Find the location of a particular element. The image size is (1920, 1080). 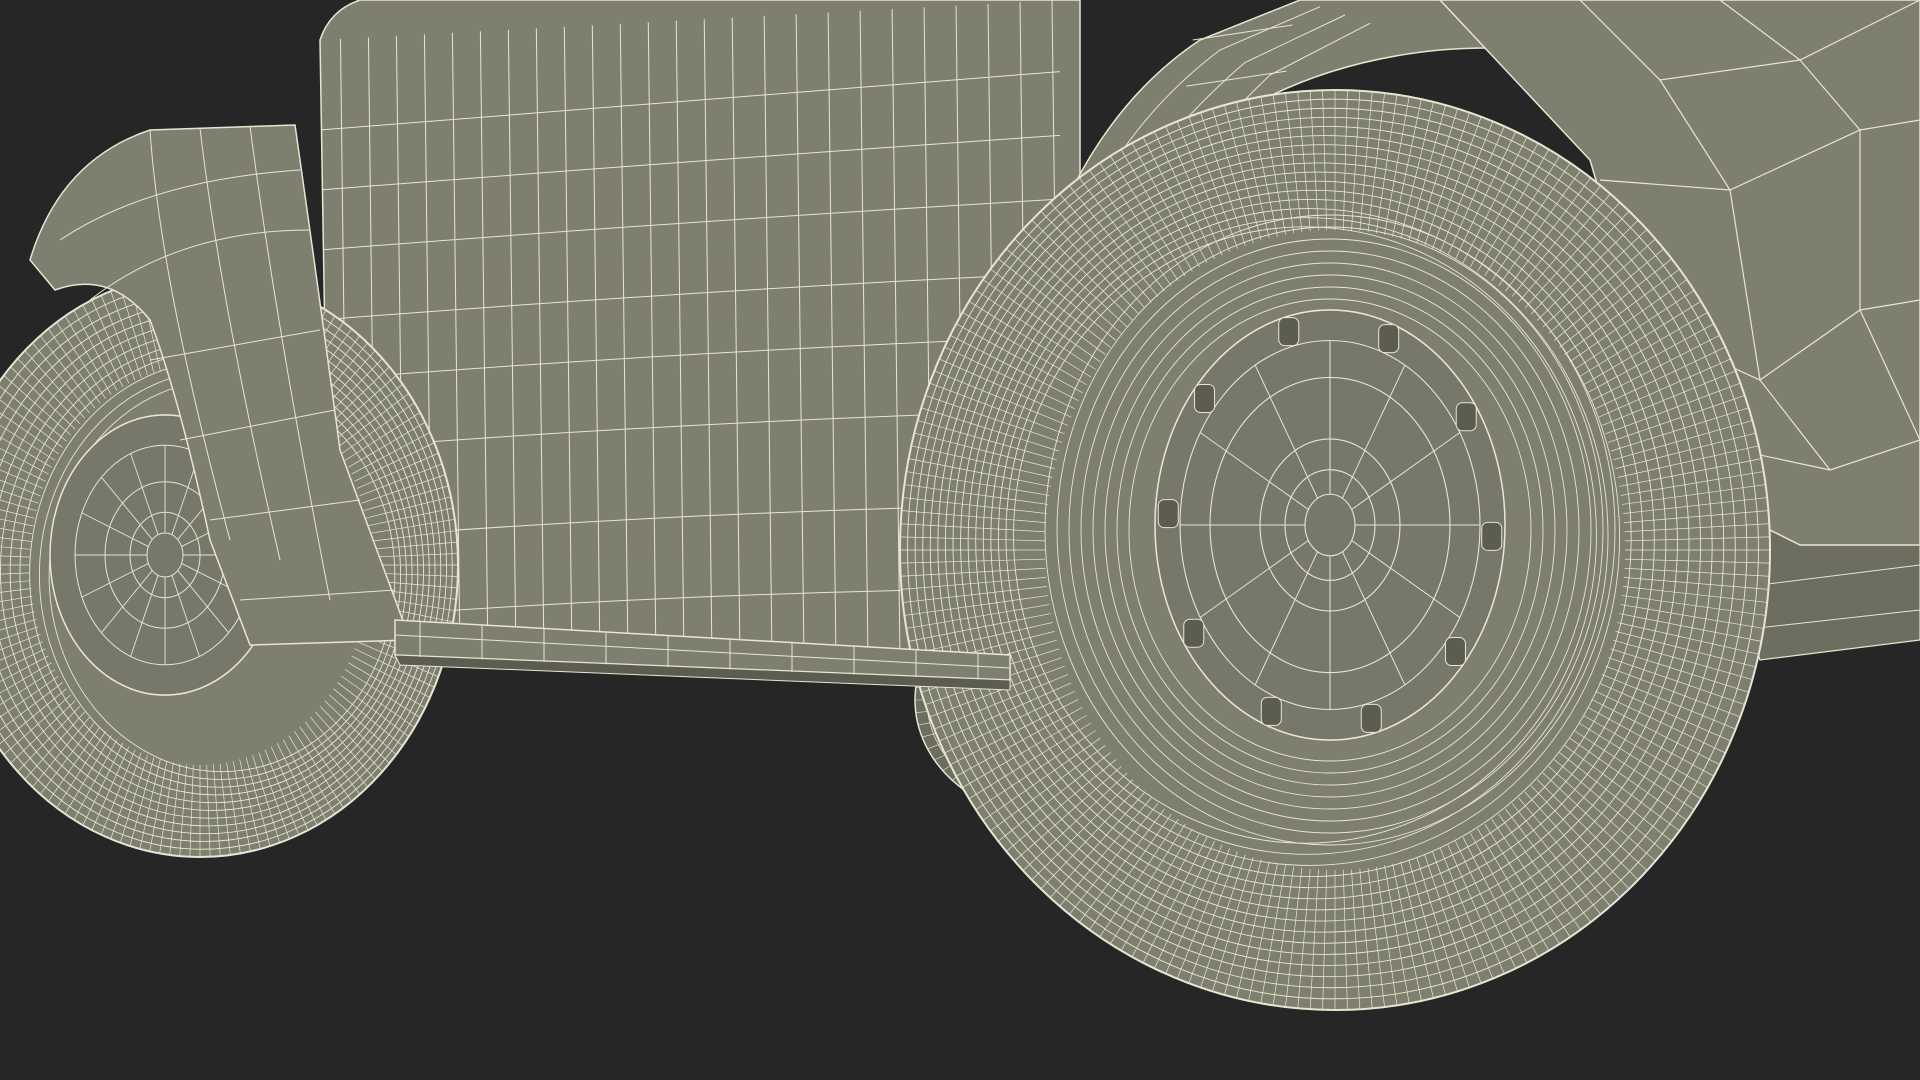

front-hubcap is located at coordinates (1330, 525).